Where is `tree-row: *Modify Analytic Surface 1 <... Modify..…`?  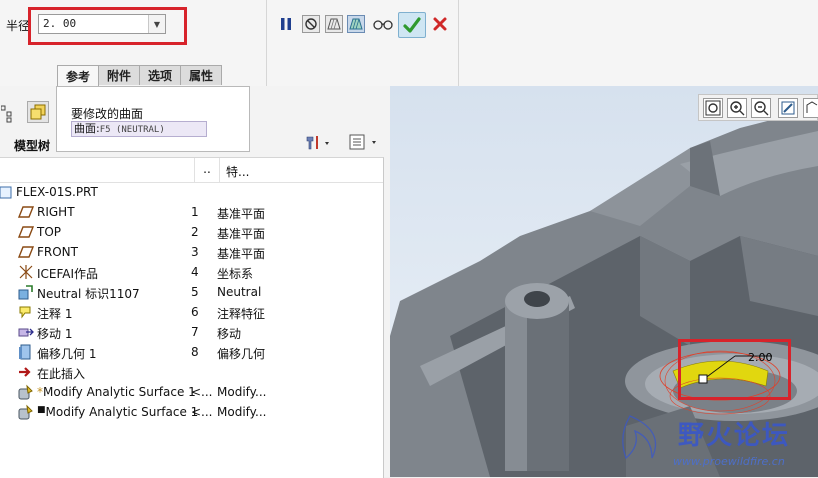
tree-row: *Modify Analytic Surface 1 <... Modify..… is located at coordinates (191, 392).